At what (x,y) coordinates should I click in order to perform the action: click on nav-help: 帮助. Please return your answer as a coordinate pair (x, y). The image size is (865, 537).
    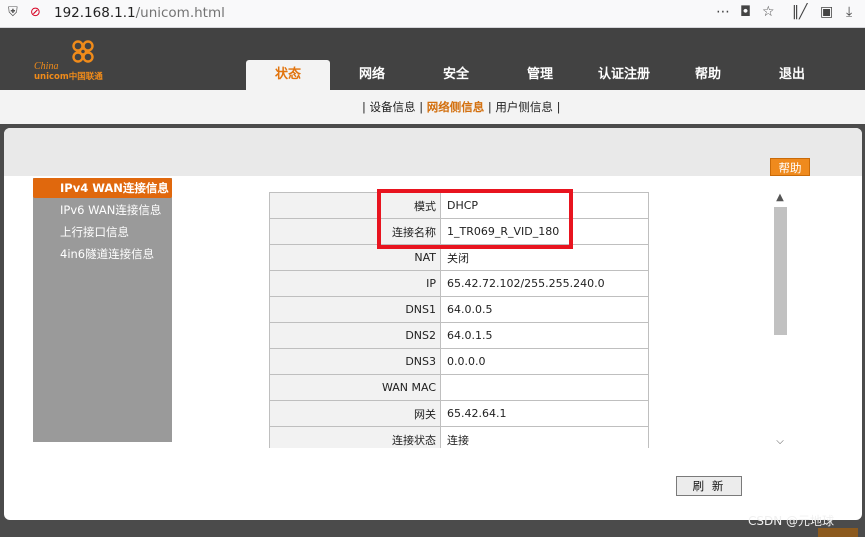
    Looking at the image, I should click on (708, 75).